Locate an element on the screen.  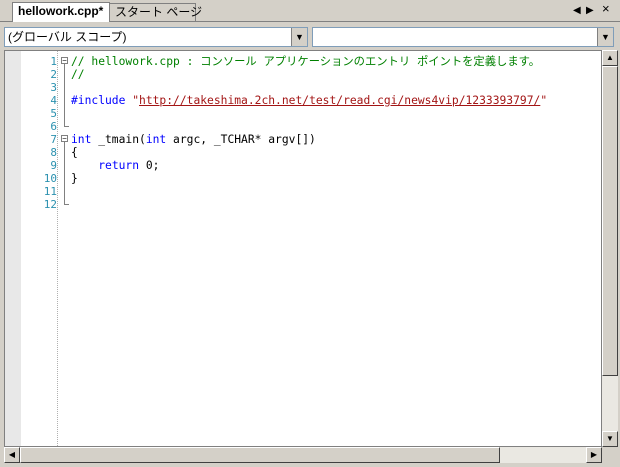
member-combo: ▼ is located at coordinates (463, 37).